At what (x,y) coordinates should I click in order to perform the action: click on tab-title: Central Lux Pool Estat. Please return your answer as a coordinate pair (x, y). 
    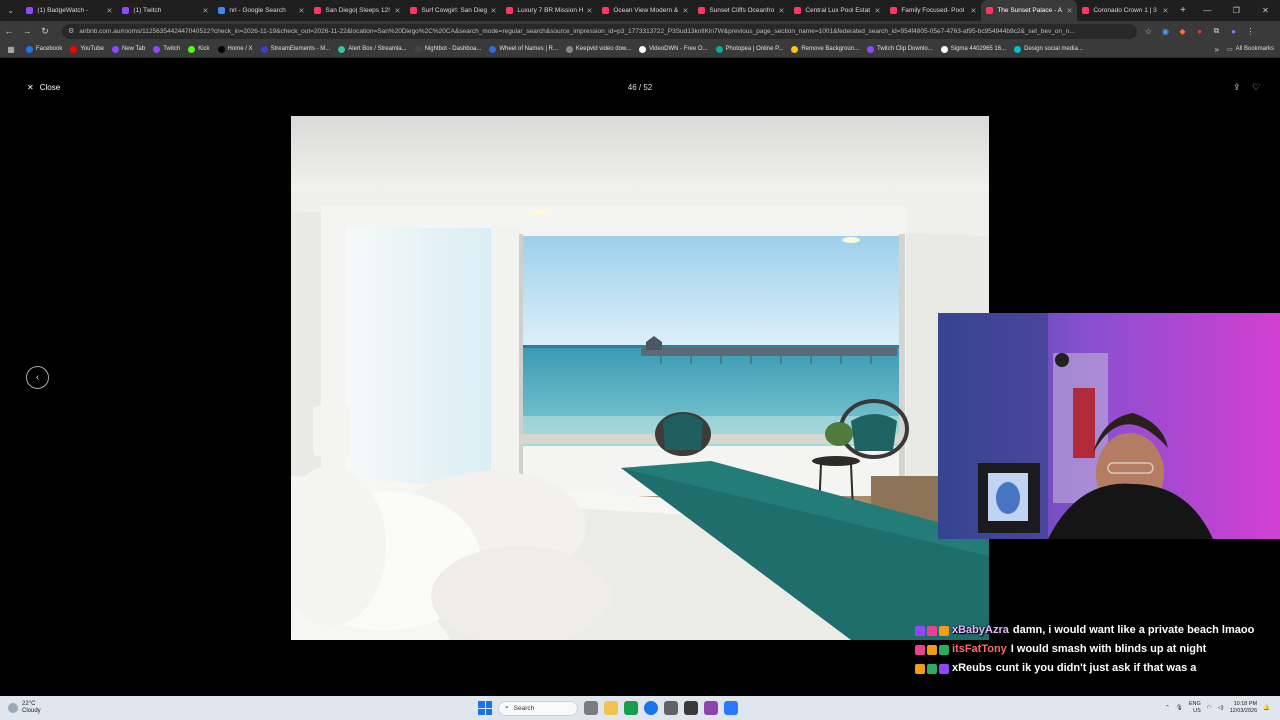
    Looking at the image, I should click on (838, 10).